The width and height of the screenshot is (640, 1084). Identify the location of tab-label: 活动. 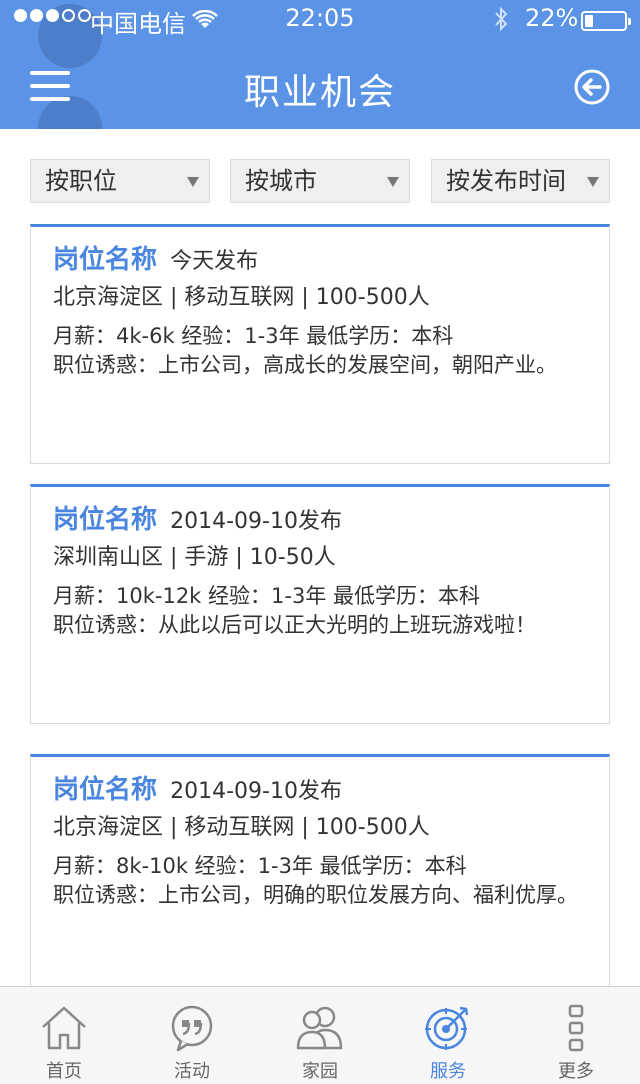
(192, 1071).